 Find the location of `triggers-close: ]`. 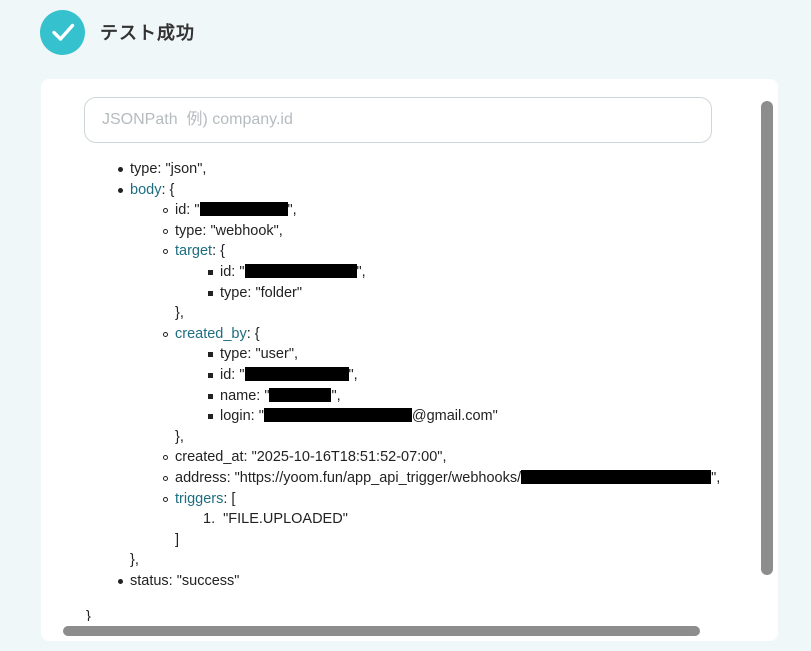

triggers-close: ] is located at coordinates (177, 540).